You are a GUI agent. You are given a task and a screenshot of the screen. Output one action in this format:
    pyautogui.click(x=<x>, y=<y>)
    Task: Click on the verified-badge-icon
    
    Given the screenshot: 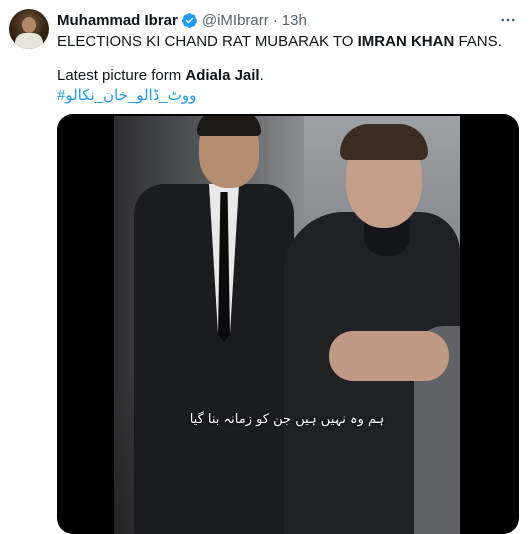 What is the action you would take?
    pyautogui.click(x=189, y=20)
    